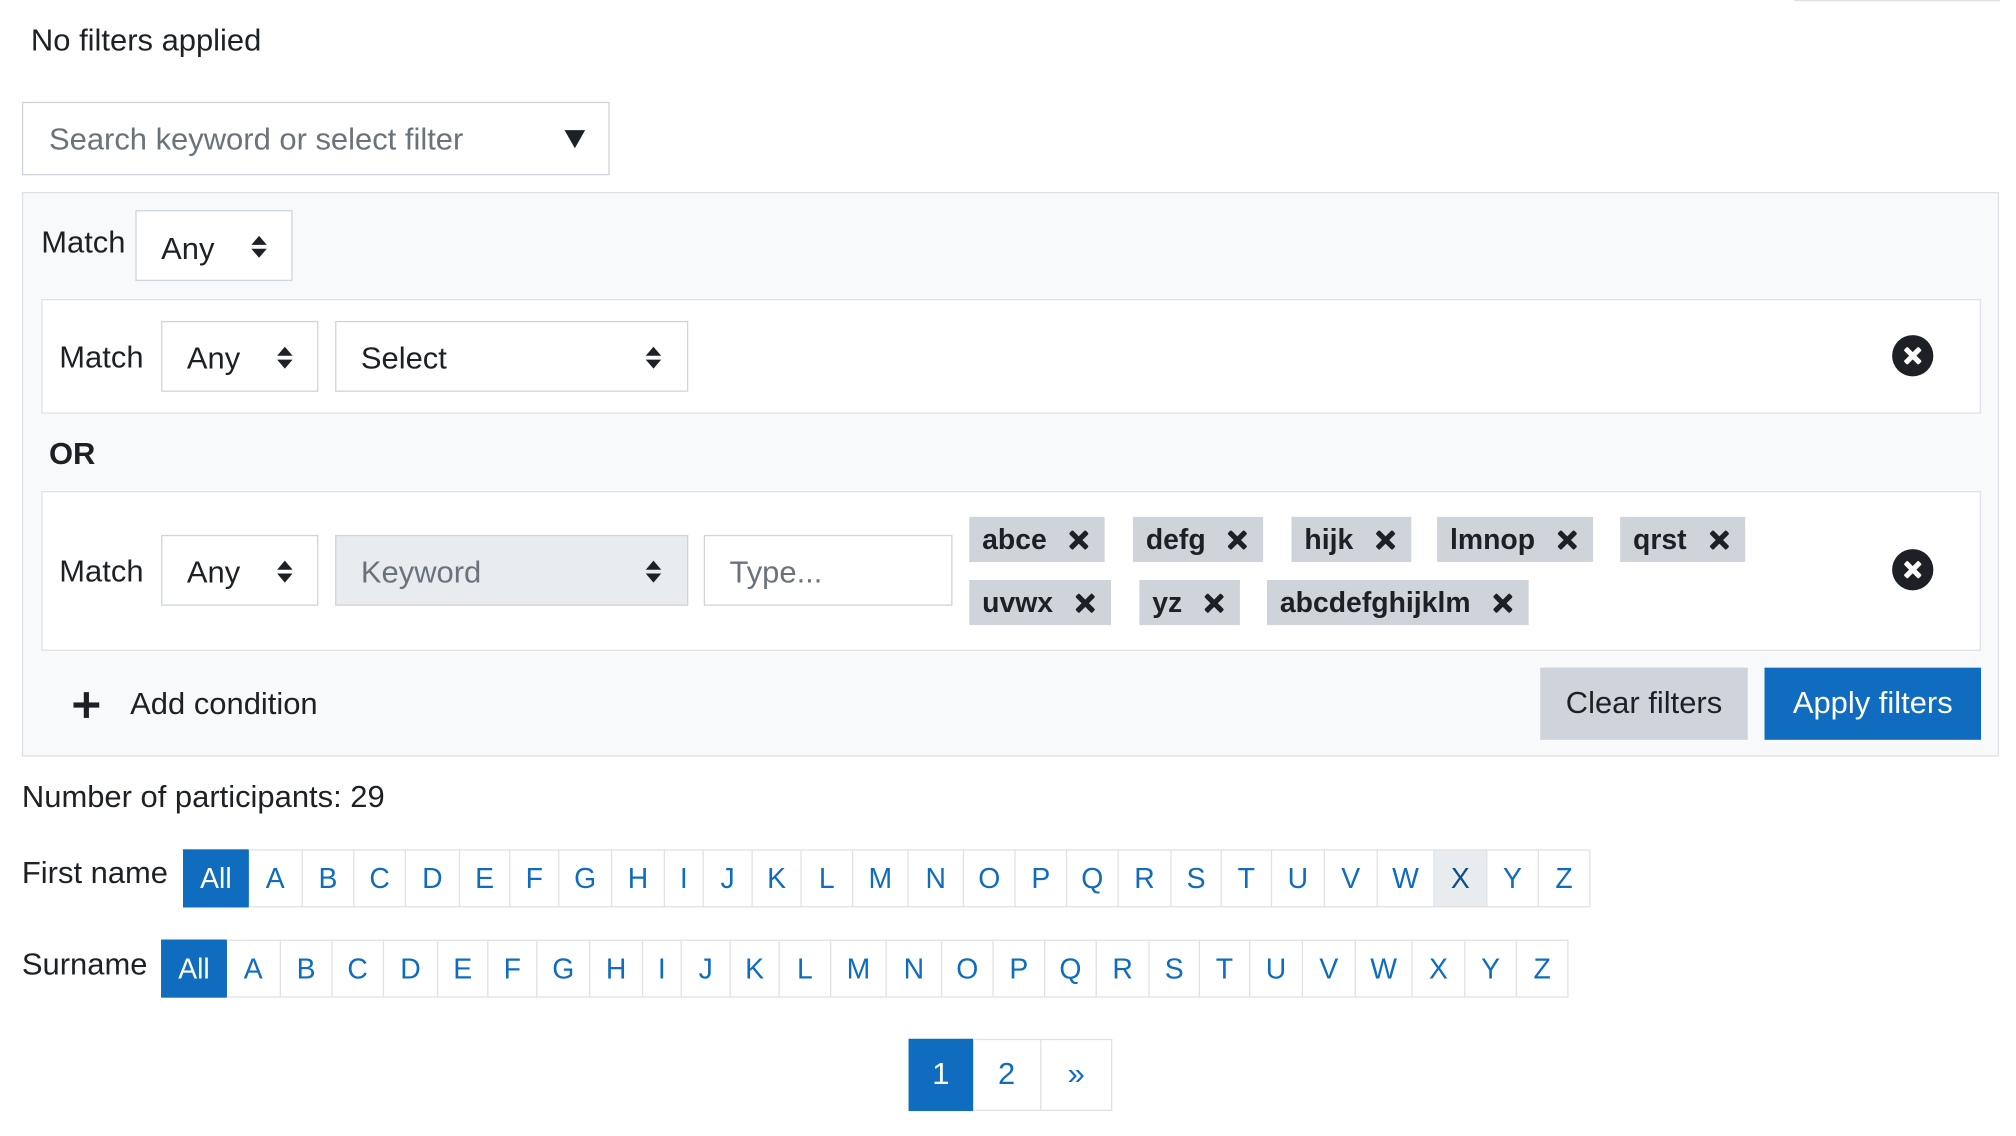 The width and height of the screenshot is (2016, 1136). What do you see at coordinates (968, 968) in the screenshot?
I see `surname-initial-o: O` at bounding box center [968, 968].